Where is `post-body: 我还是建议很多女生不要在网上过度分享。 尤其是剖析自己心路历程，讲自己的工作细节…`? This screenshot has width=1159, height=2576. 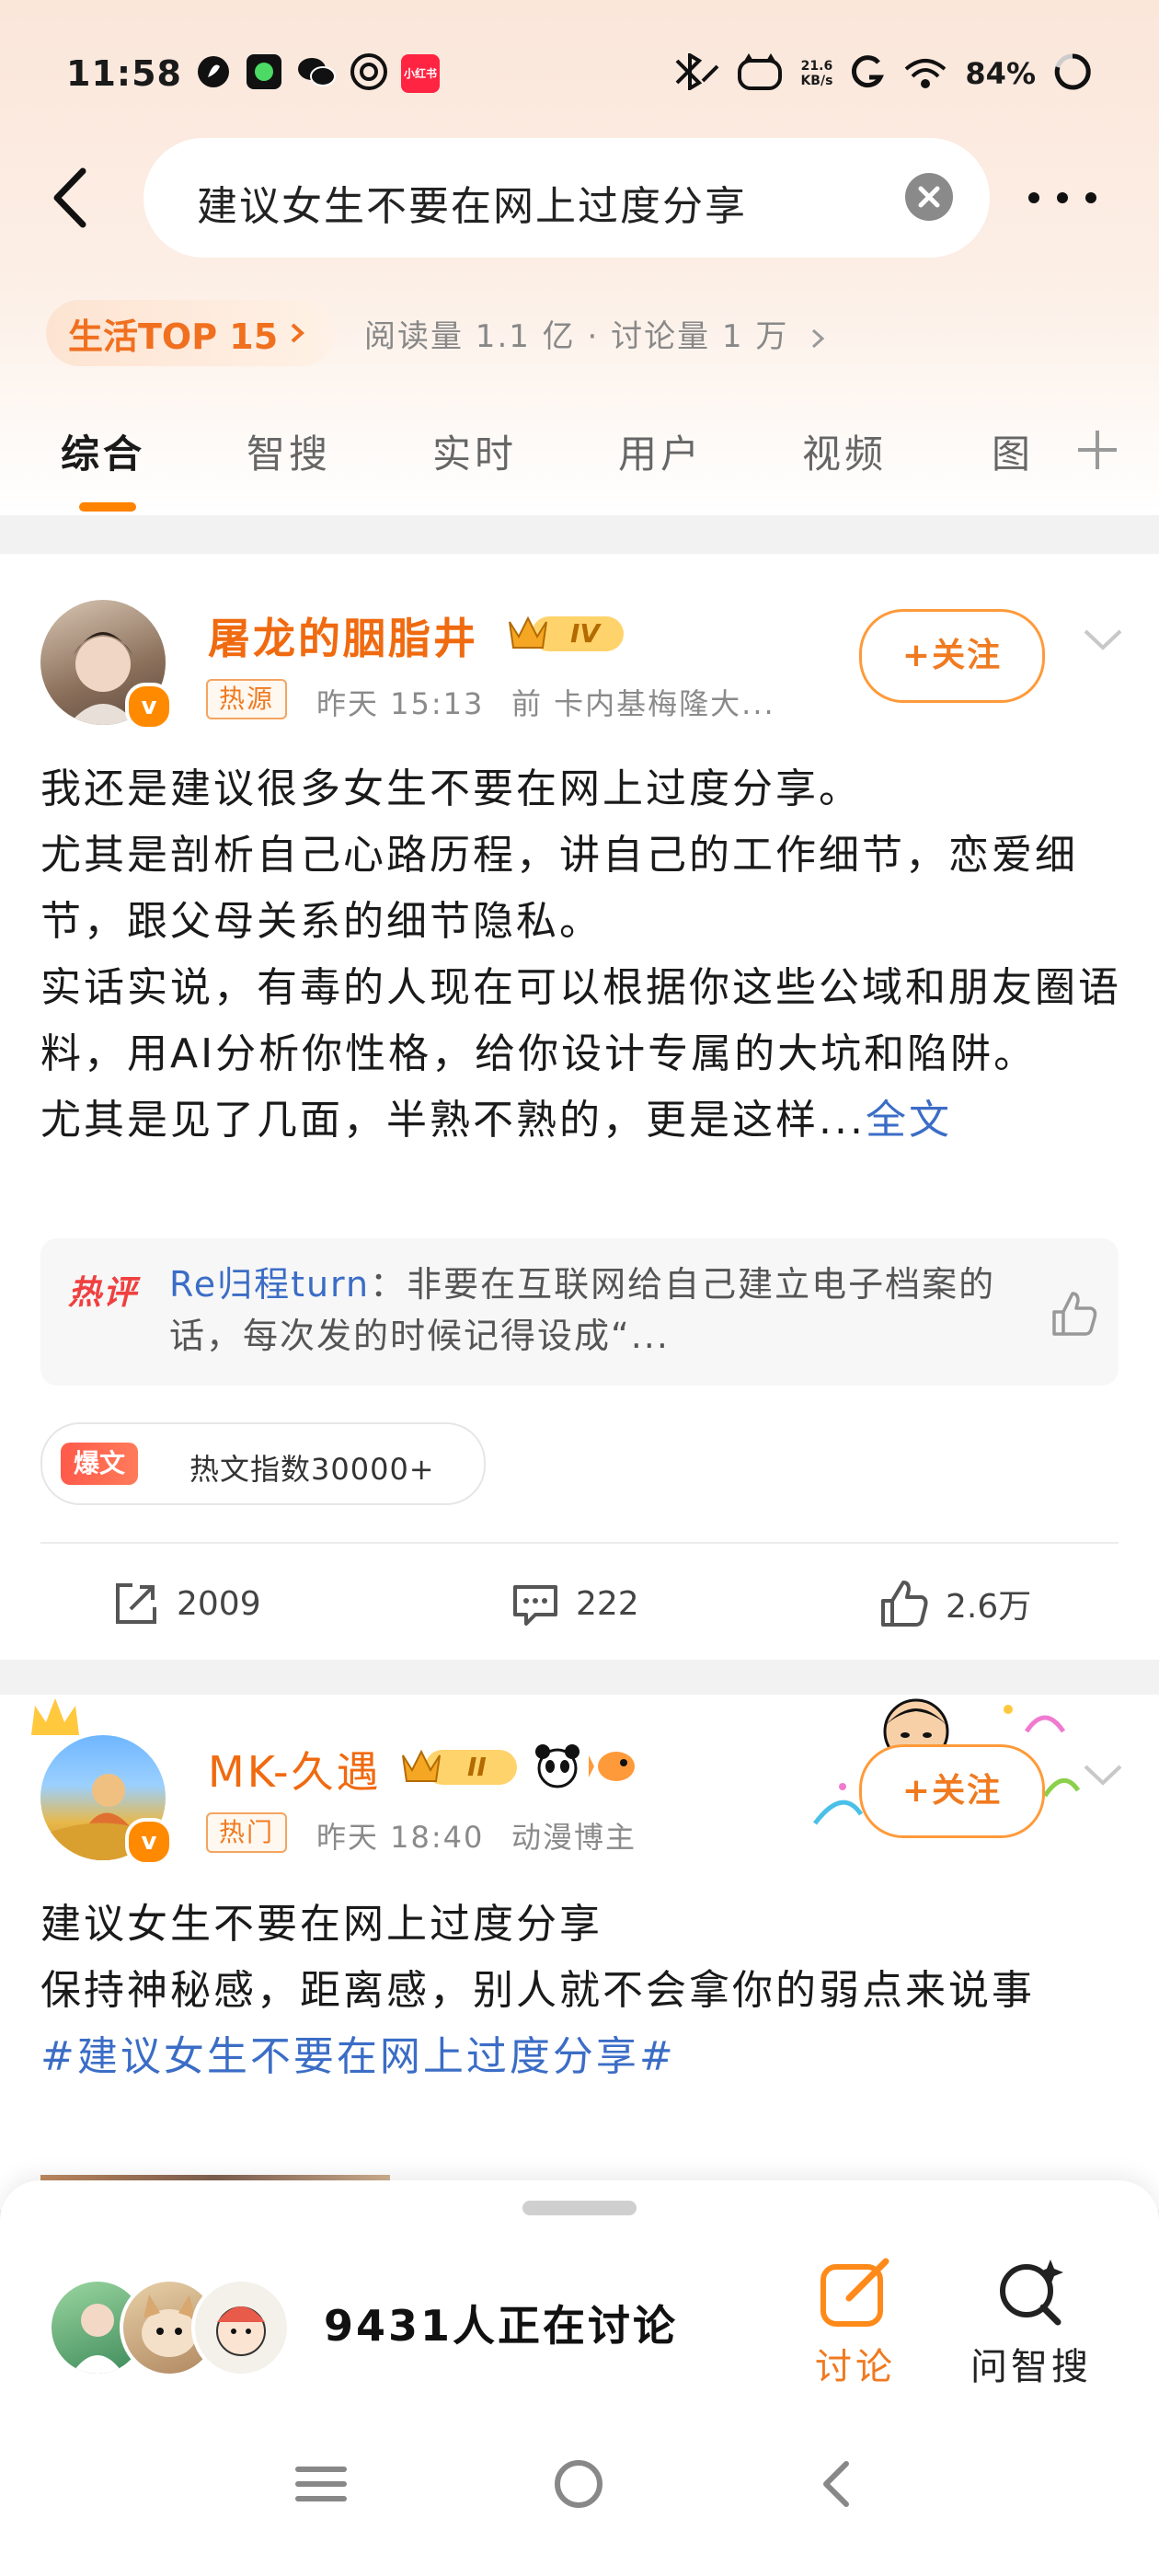 post-body: 我还是建议很多女生不要在网上过度分享。 尤其是剖析自己心路历程，讲自己的工作细节… is located at coordinates (583, 955).